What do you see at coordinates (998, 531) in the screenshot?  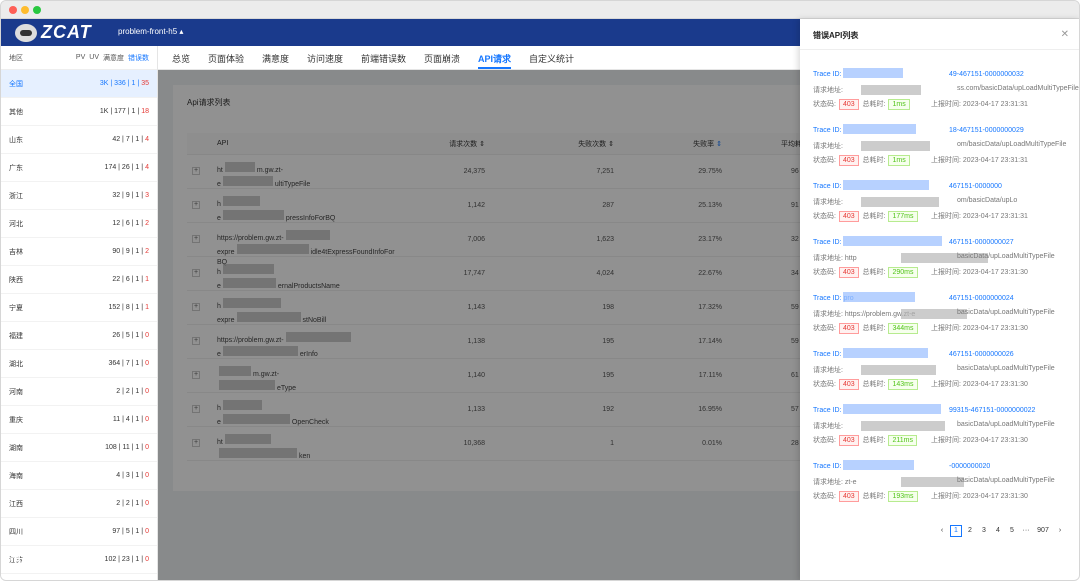 I see `page-4: 4` at bounding box center [998, 531].